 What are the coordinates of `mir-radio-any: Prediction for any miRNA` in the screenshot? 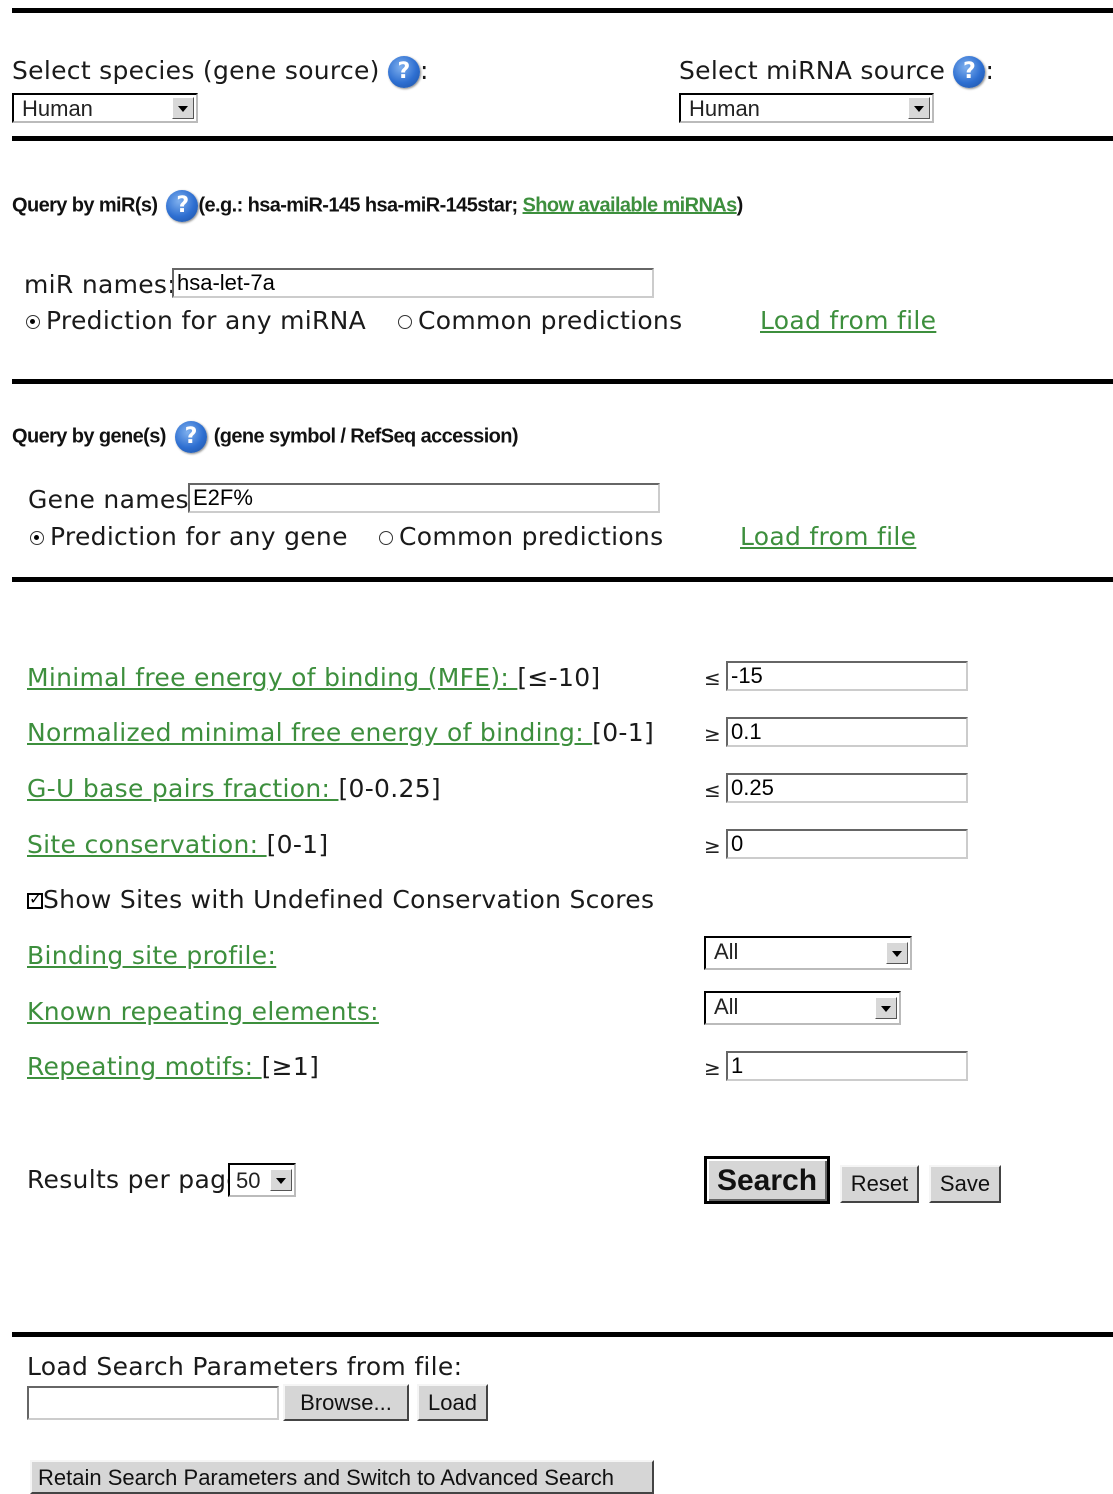 It's located at (196, 320).